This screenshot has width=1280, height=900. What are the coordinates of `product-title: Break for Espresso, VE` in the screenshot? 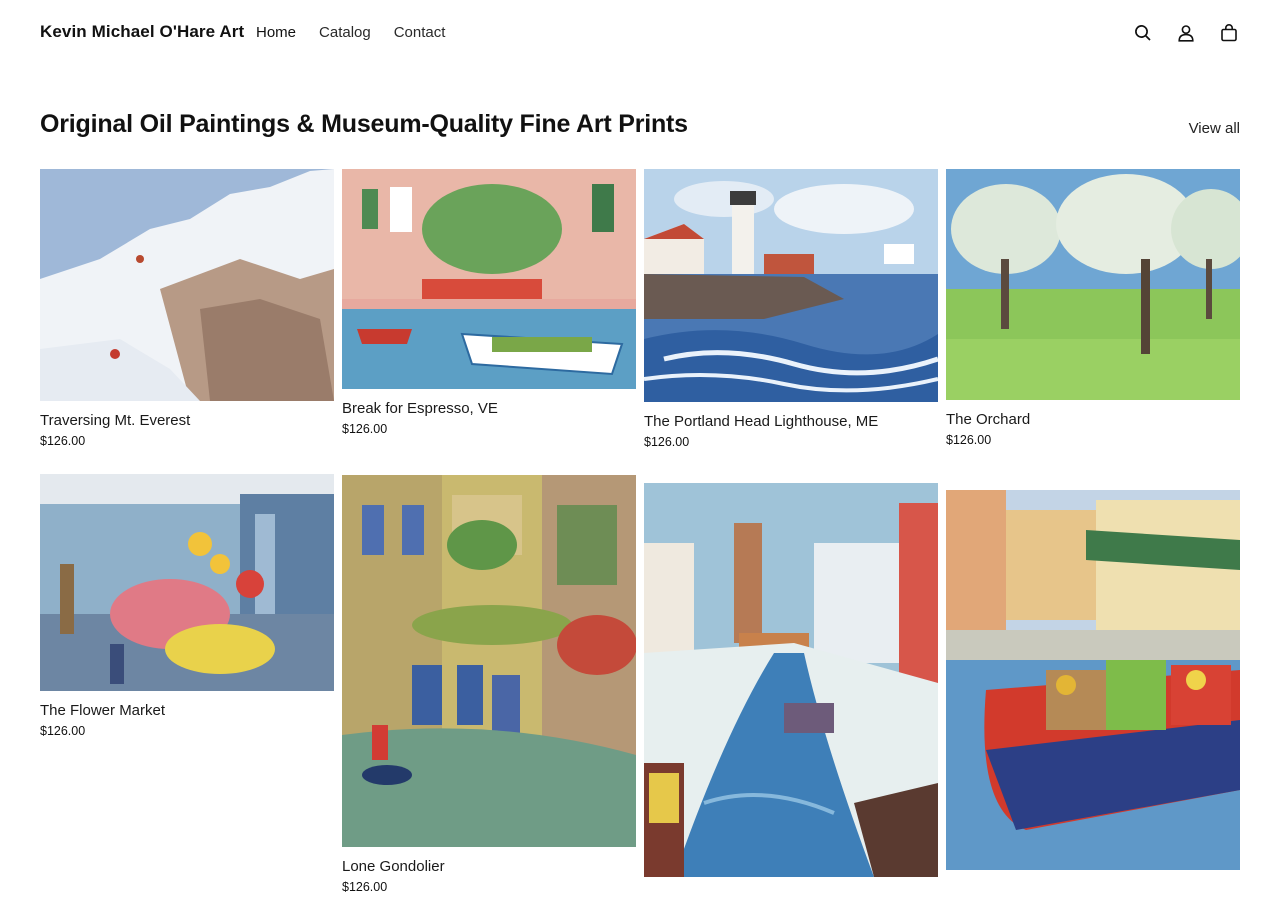 It's located at (489, 408).